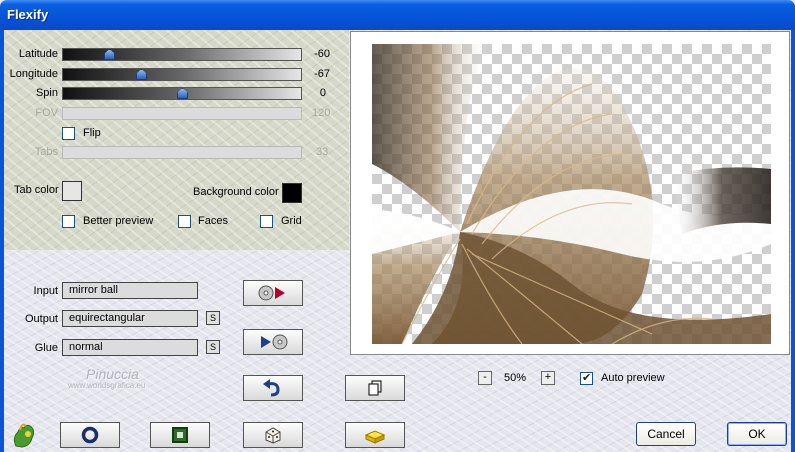 The height and width of the screenshot is (452, 795). What do you see at coordinates (182, 54) in the screenshot?
I see `latitude-slider` at bounding box center [182, 54].